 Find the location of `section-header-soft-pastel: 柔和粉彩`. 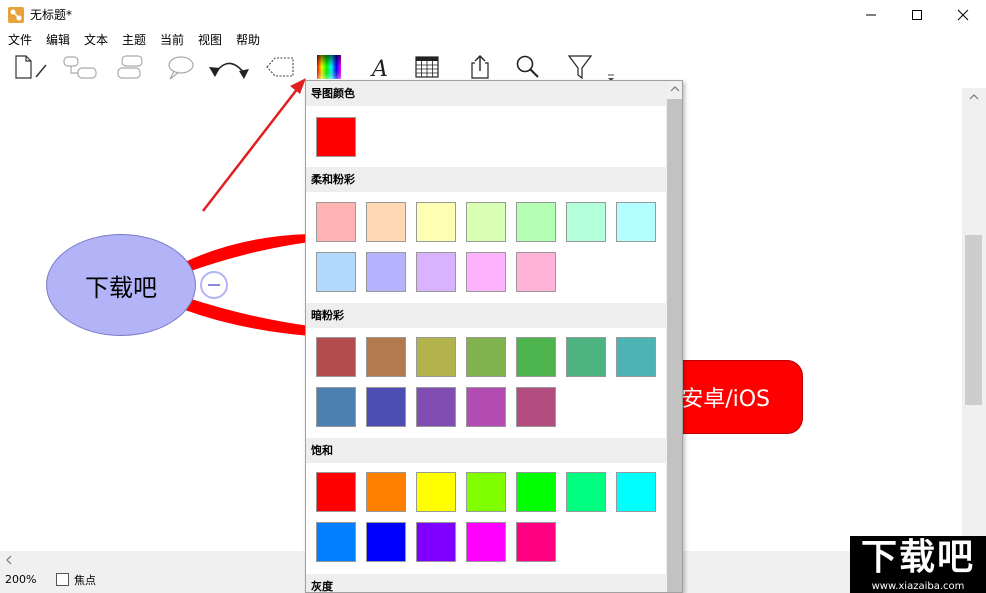

section-header-soft-pastel: 柔和粉彩 is located at coordinates (486, 179).